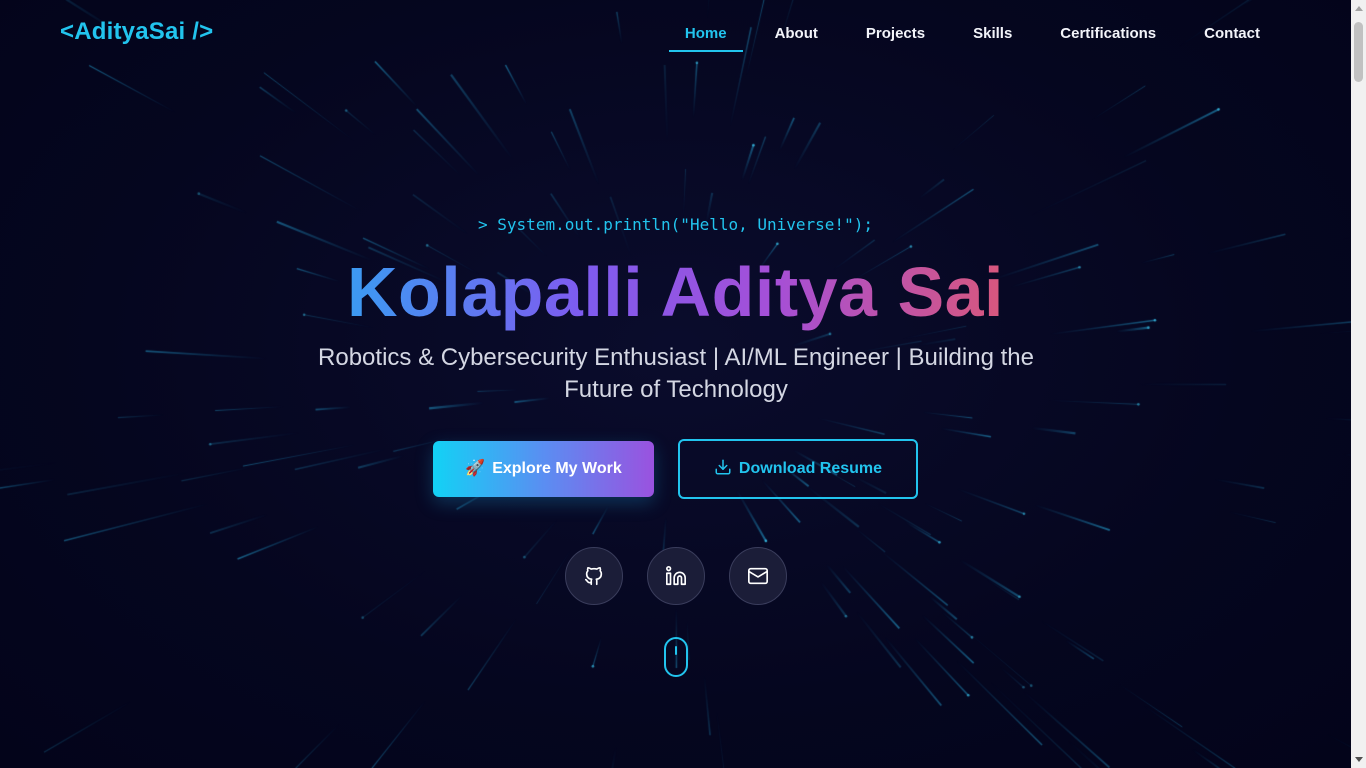  What do you see at coordinates (557, 468) in the screenshot?
I see `explore-work-label: Explore My Work` at bounding box center [557, 468].